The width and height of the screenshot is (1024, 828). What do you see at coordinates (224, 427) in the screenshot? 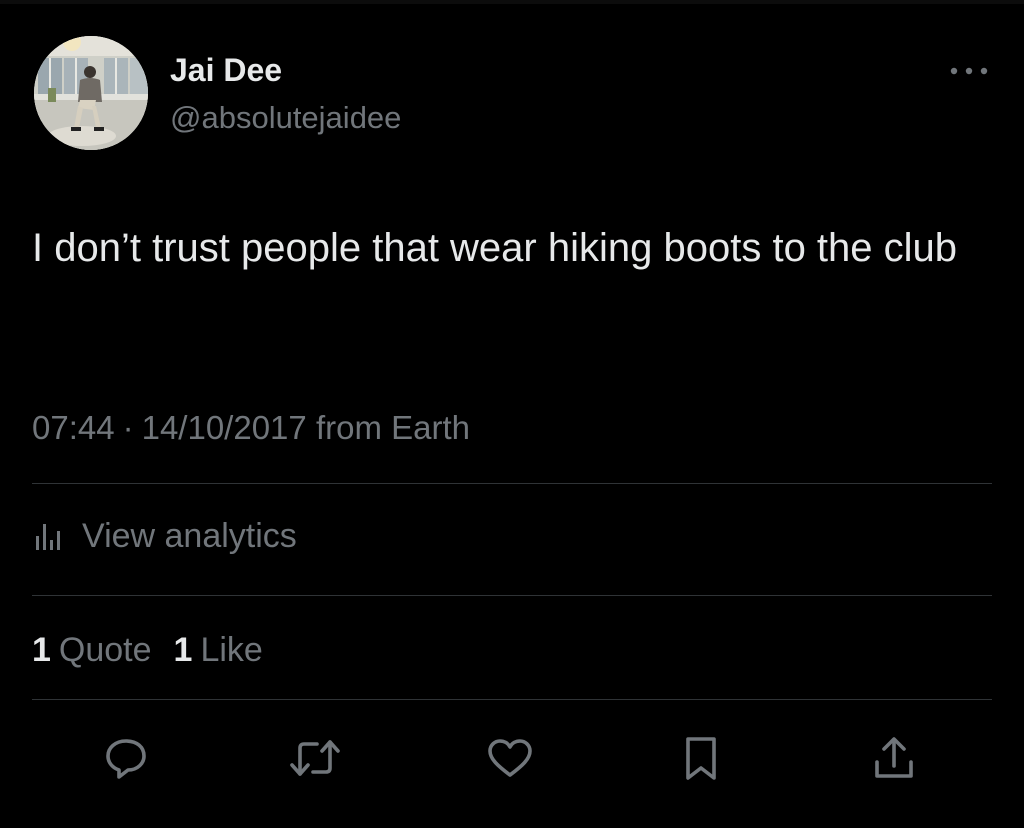
I see `tweet-date: 14/10/2017` at bounding box center [224, 427].